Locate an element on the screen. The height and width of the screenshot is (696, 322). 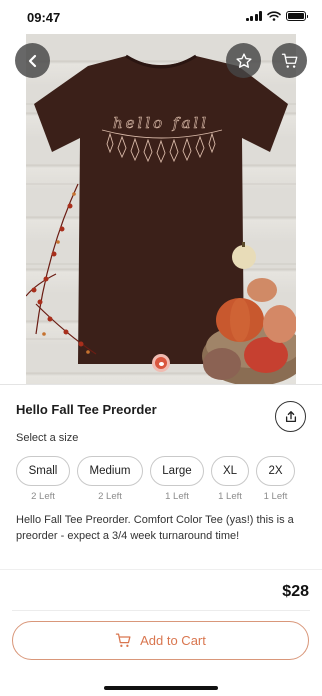
back-button is located at coordinates (32, 60).